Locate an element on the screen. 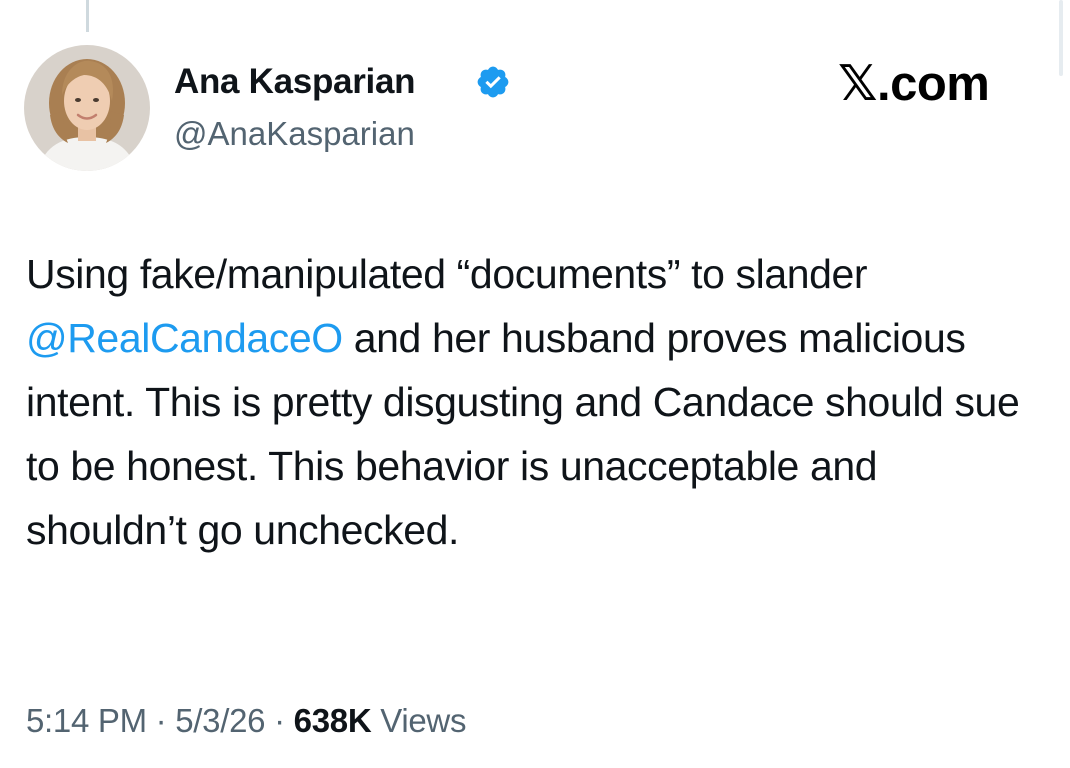  tweet-metadata: 5:14 PM · 5/3/26 · 638K Views is located at coordinates (246, 721).